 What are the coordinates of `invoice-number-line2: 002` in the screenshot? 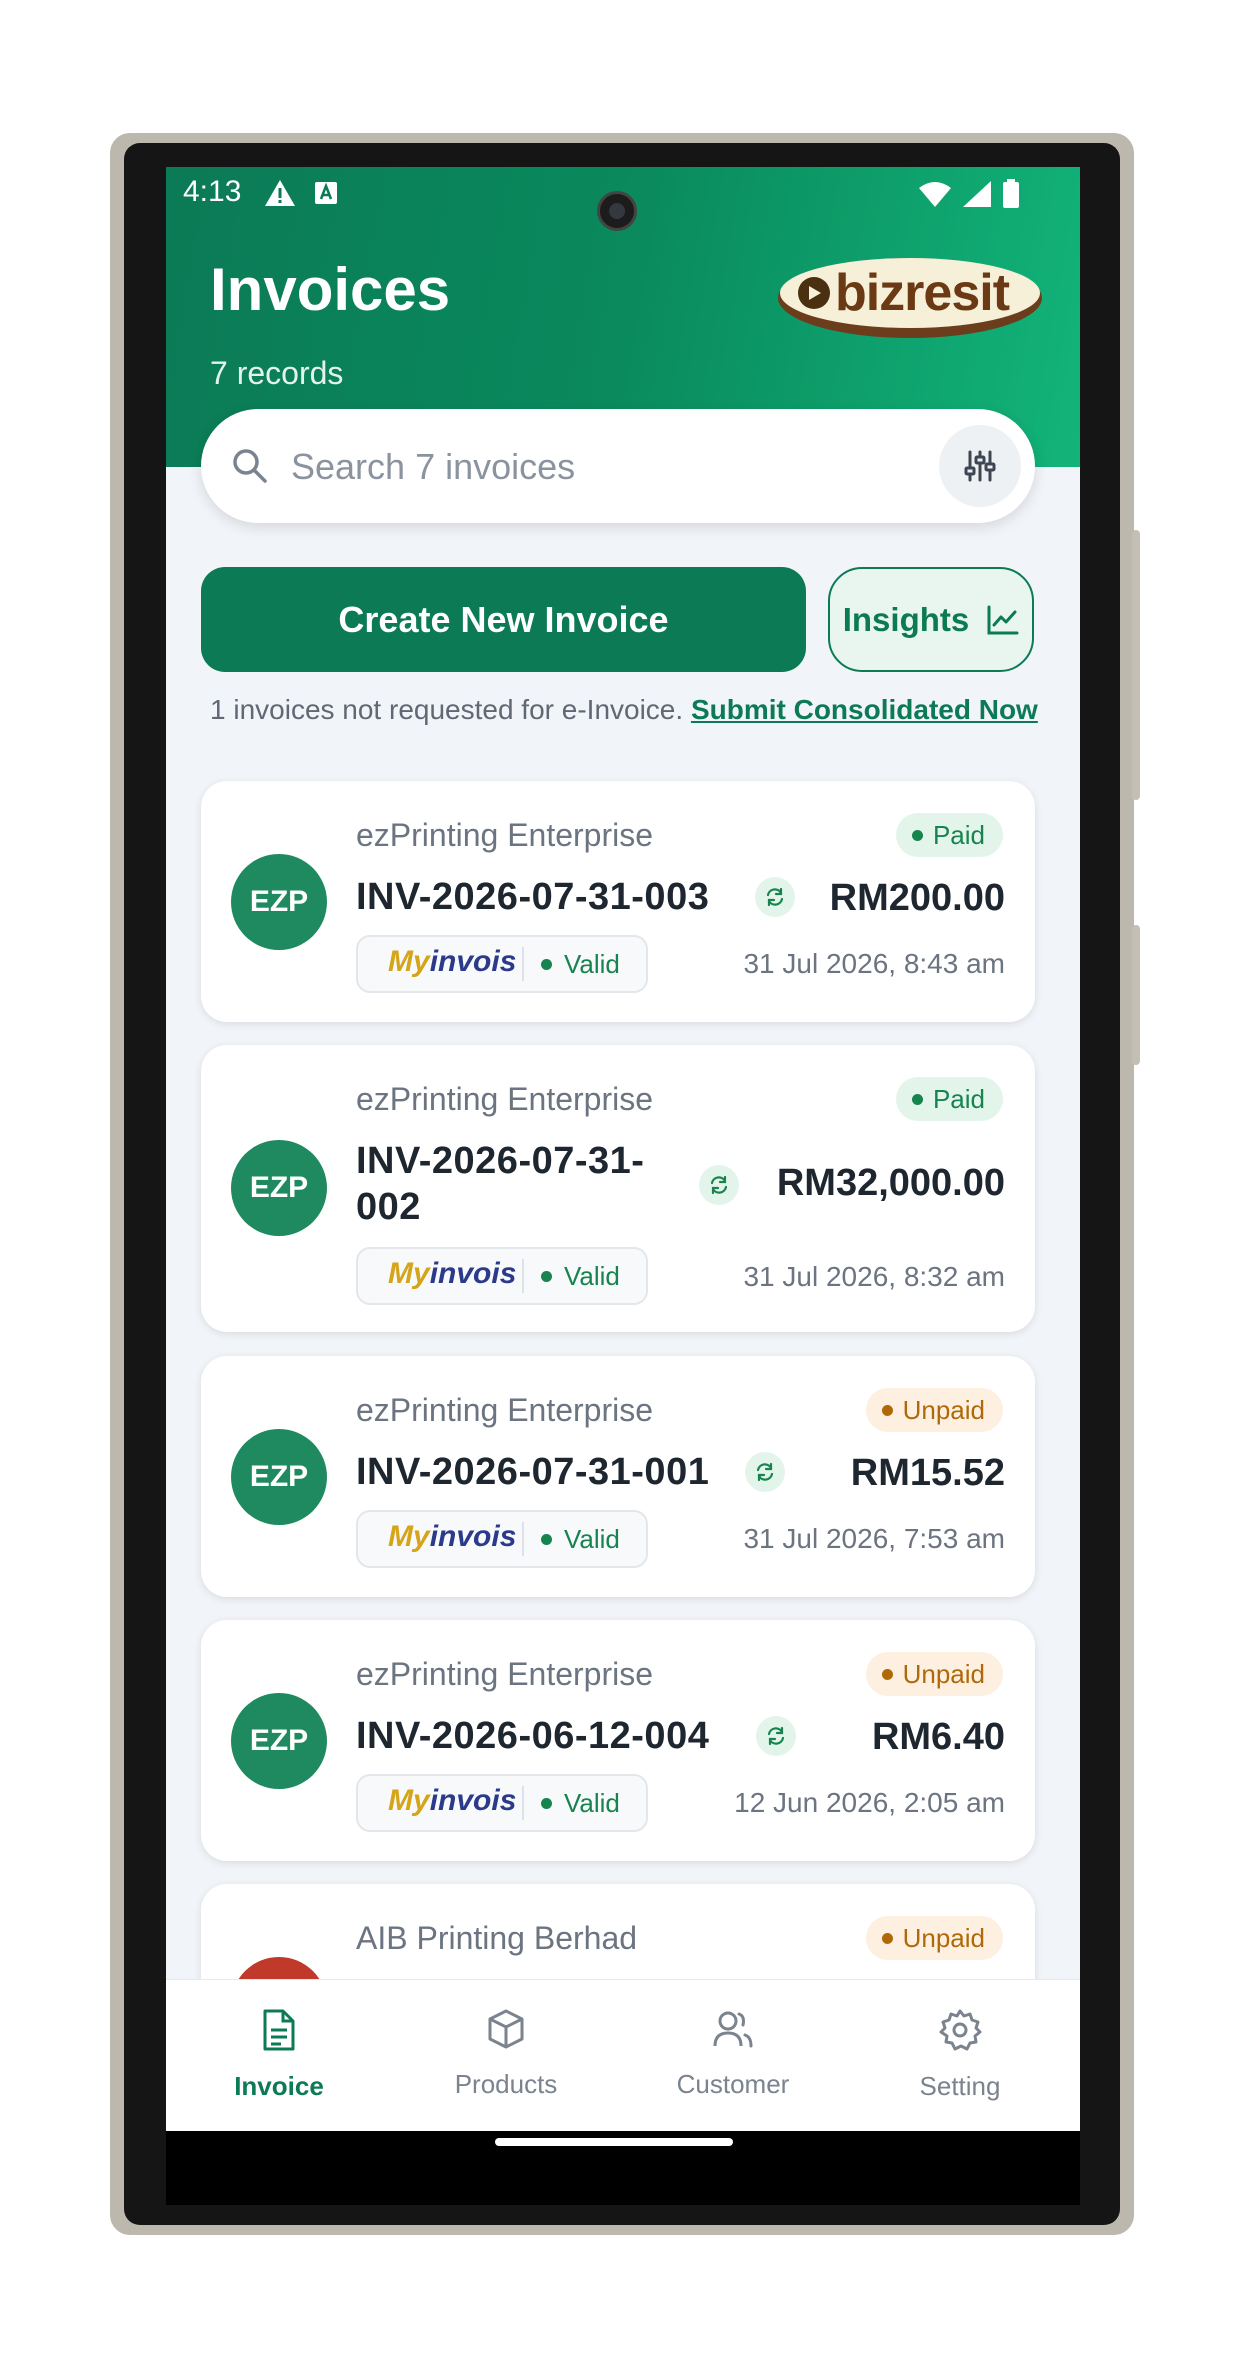 It's located at (388, 1207).